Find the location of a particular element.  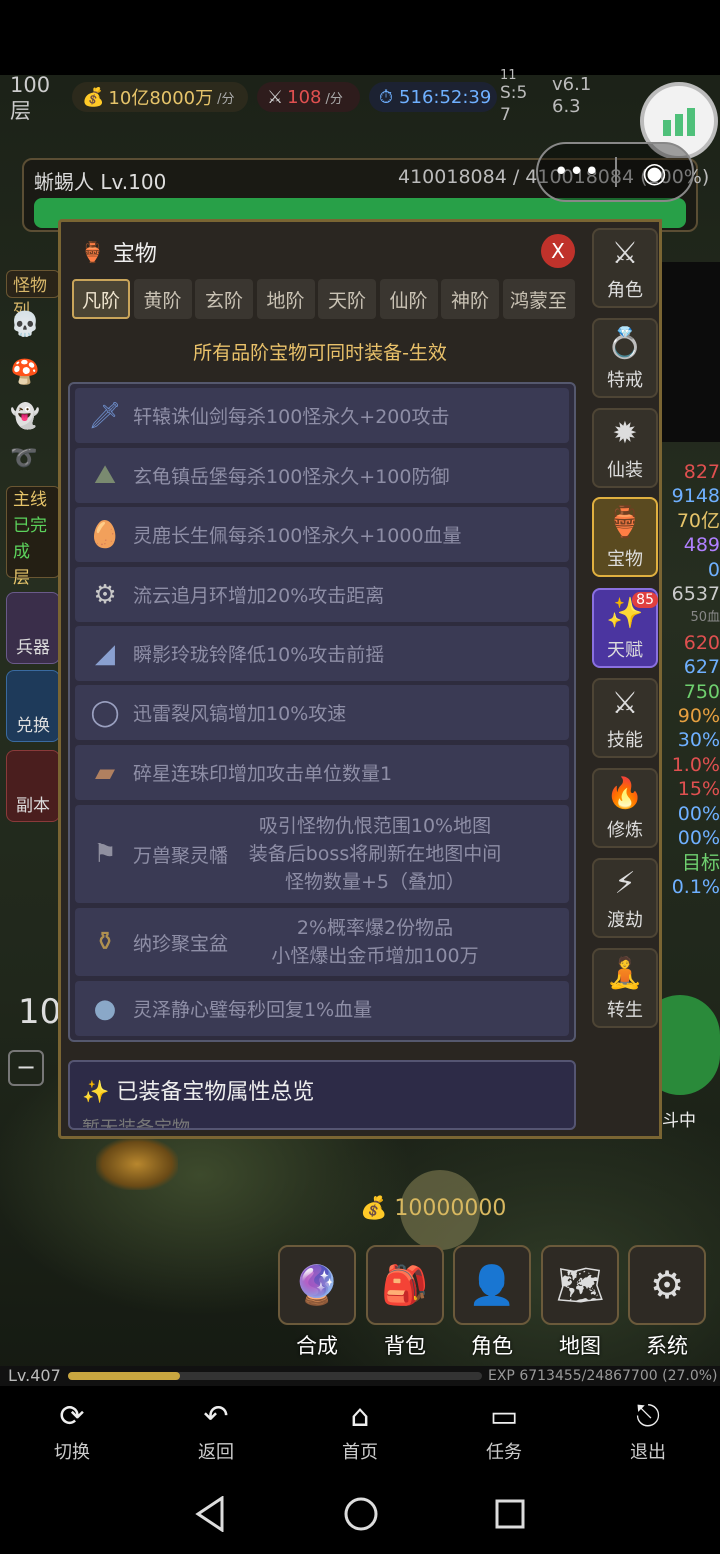

ring-icon: 💍 is located at coordinates (625, 343).